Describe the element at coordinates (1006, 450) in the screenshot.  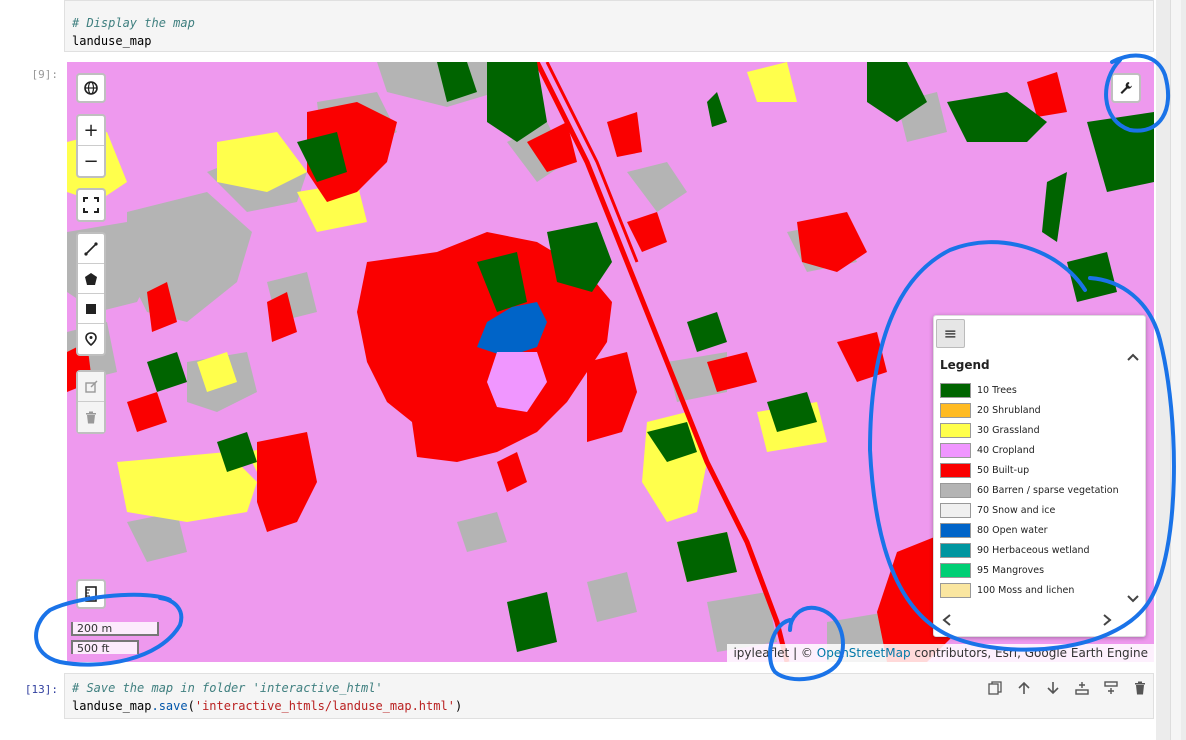
I see `legend-label: 40 Cropland` at that location.